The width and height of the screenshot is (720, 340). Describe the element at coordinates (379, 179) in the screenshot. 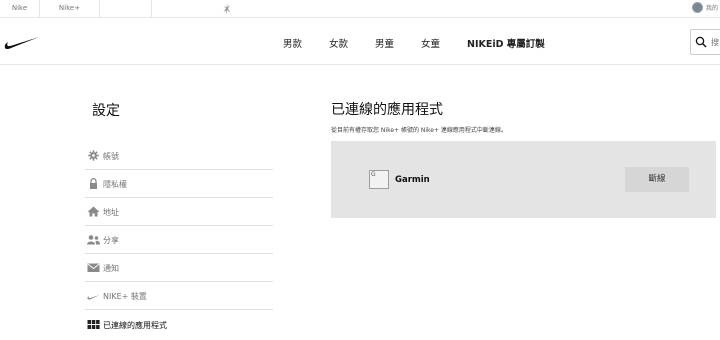

I see `app-logo-broken-image: G` at that location.